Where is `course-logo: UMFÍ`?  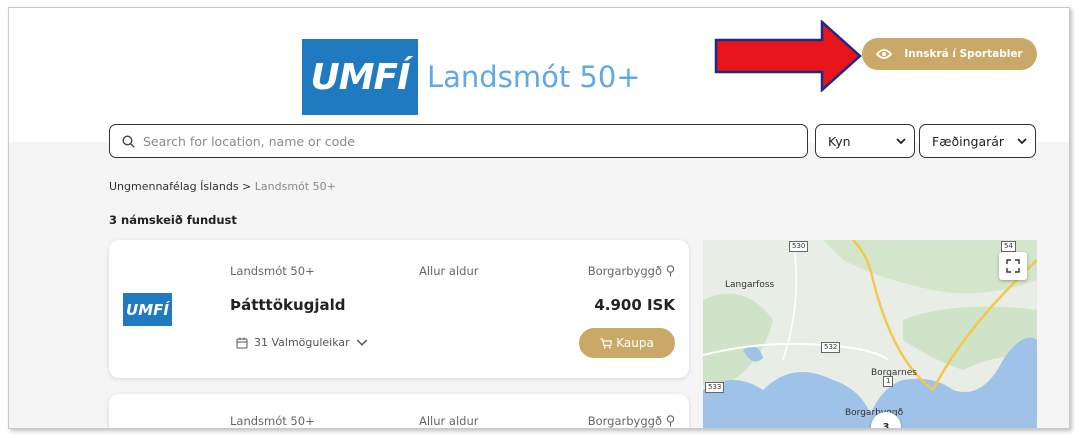 course-logo: UMFÍ is located at coordinates (147, 309).